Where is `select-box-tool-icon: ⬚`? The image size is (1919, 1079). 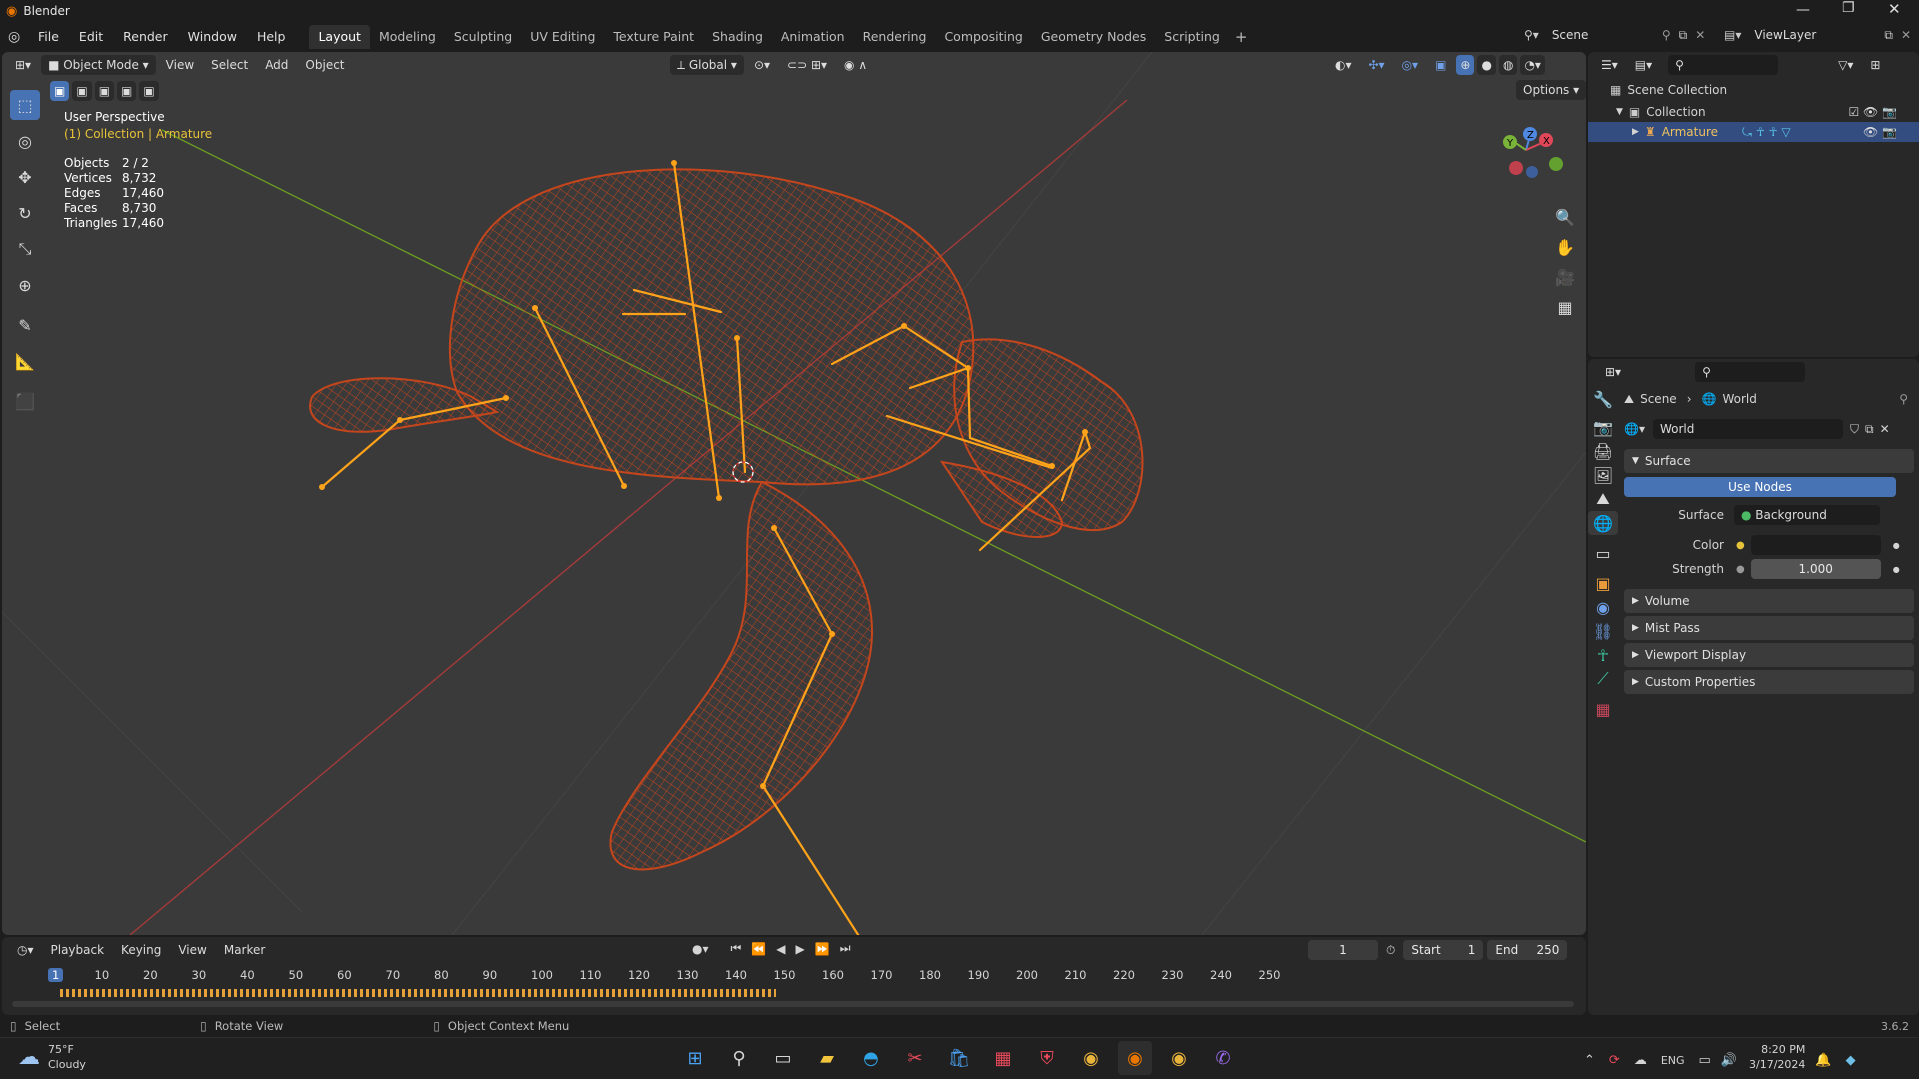 select-box-tool-icon: ⬚ is located at coordinates (25, 105).